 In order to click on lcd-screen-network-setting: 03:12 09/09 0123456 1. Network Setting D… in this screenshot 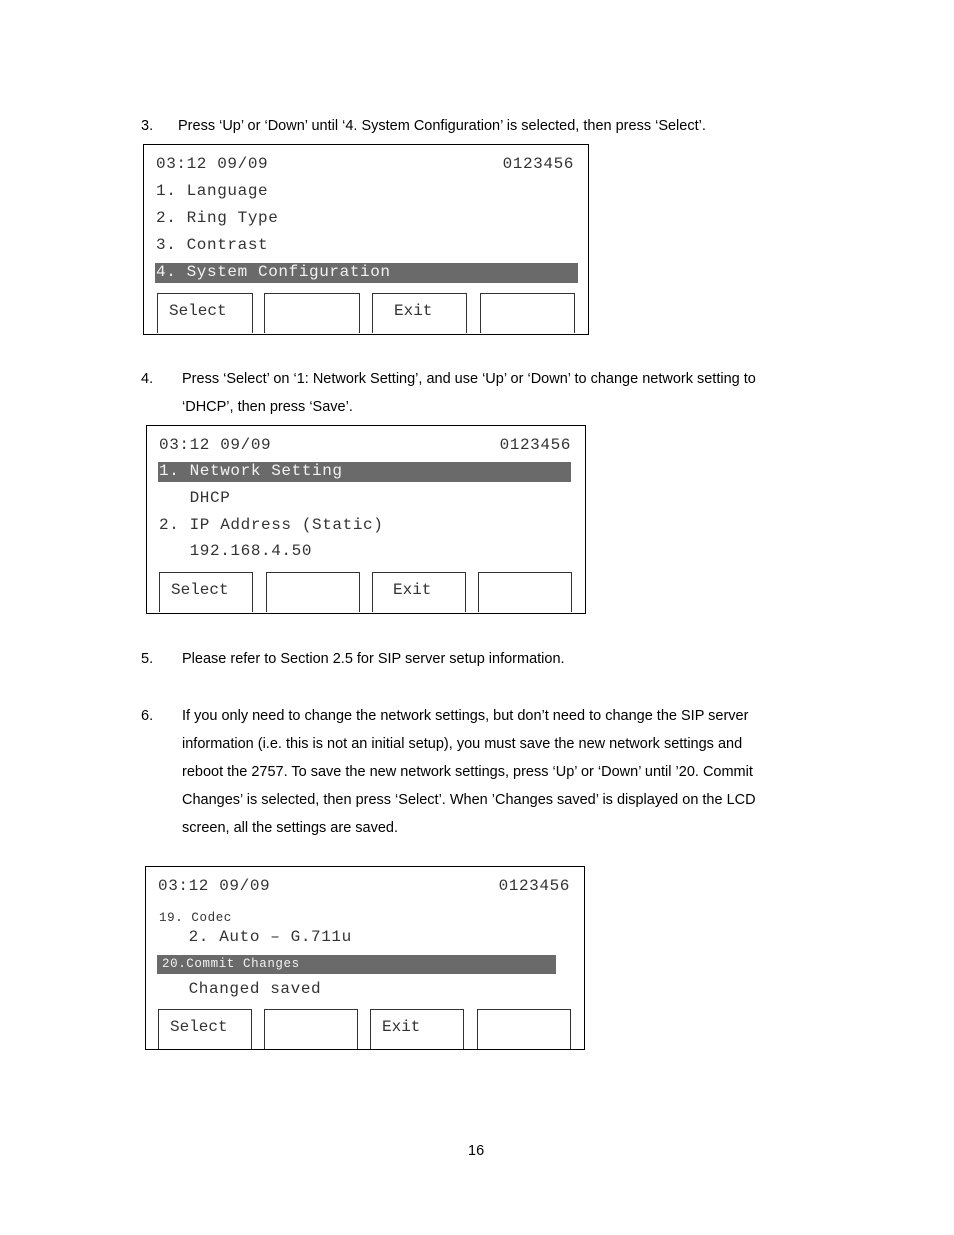, I will do `click(366, 519)`.